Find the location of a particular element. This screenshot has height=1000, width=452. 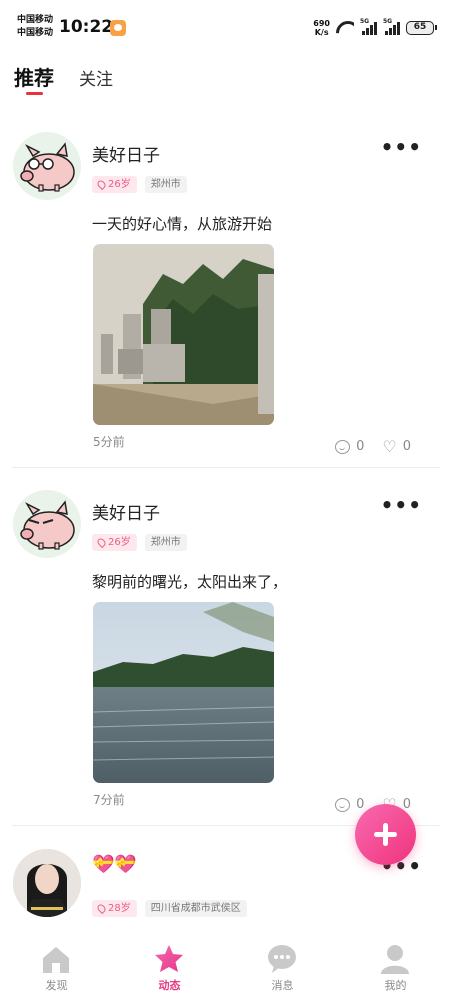

nav-label: 消息 is located at coordinates (282, 985).